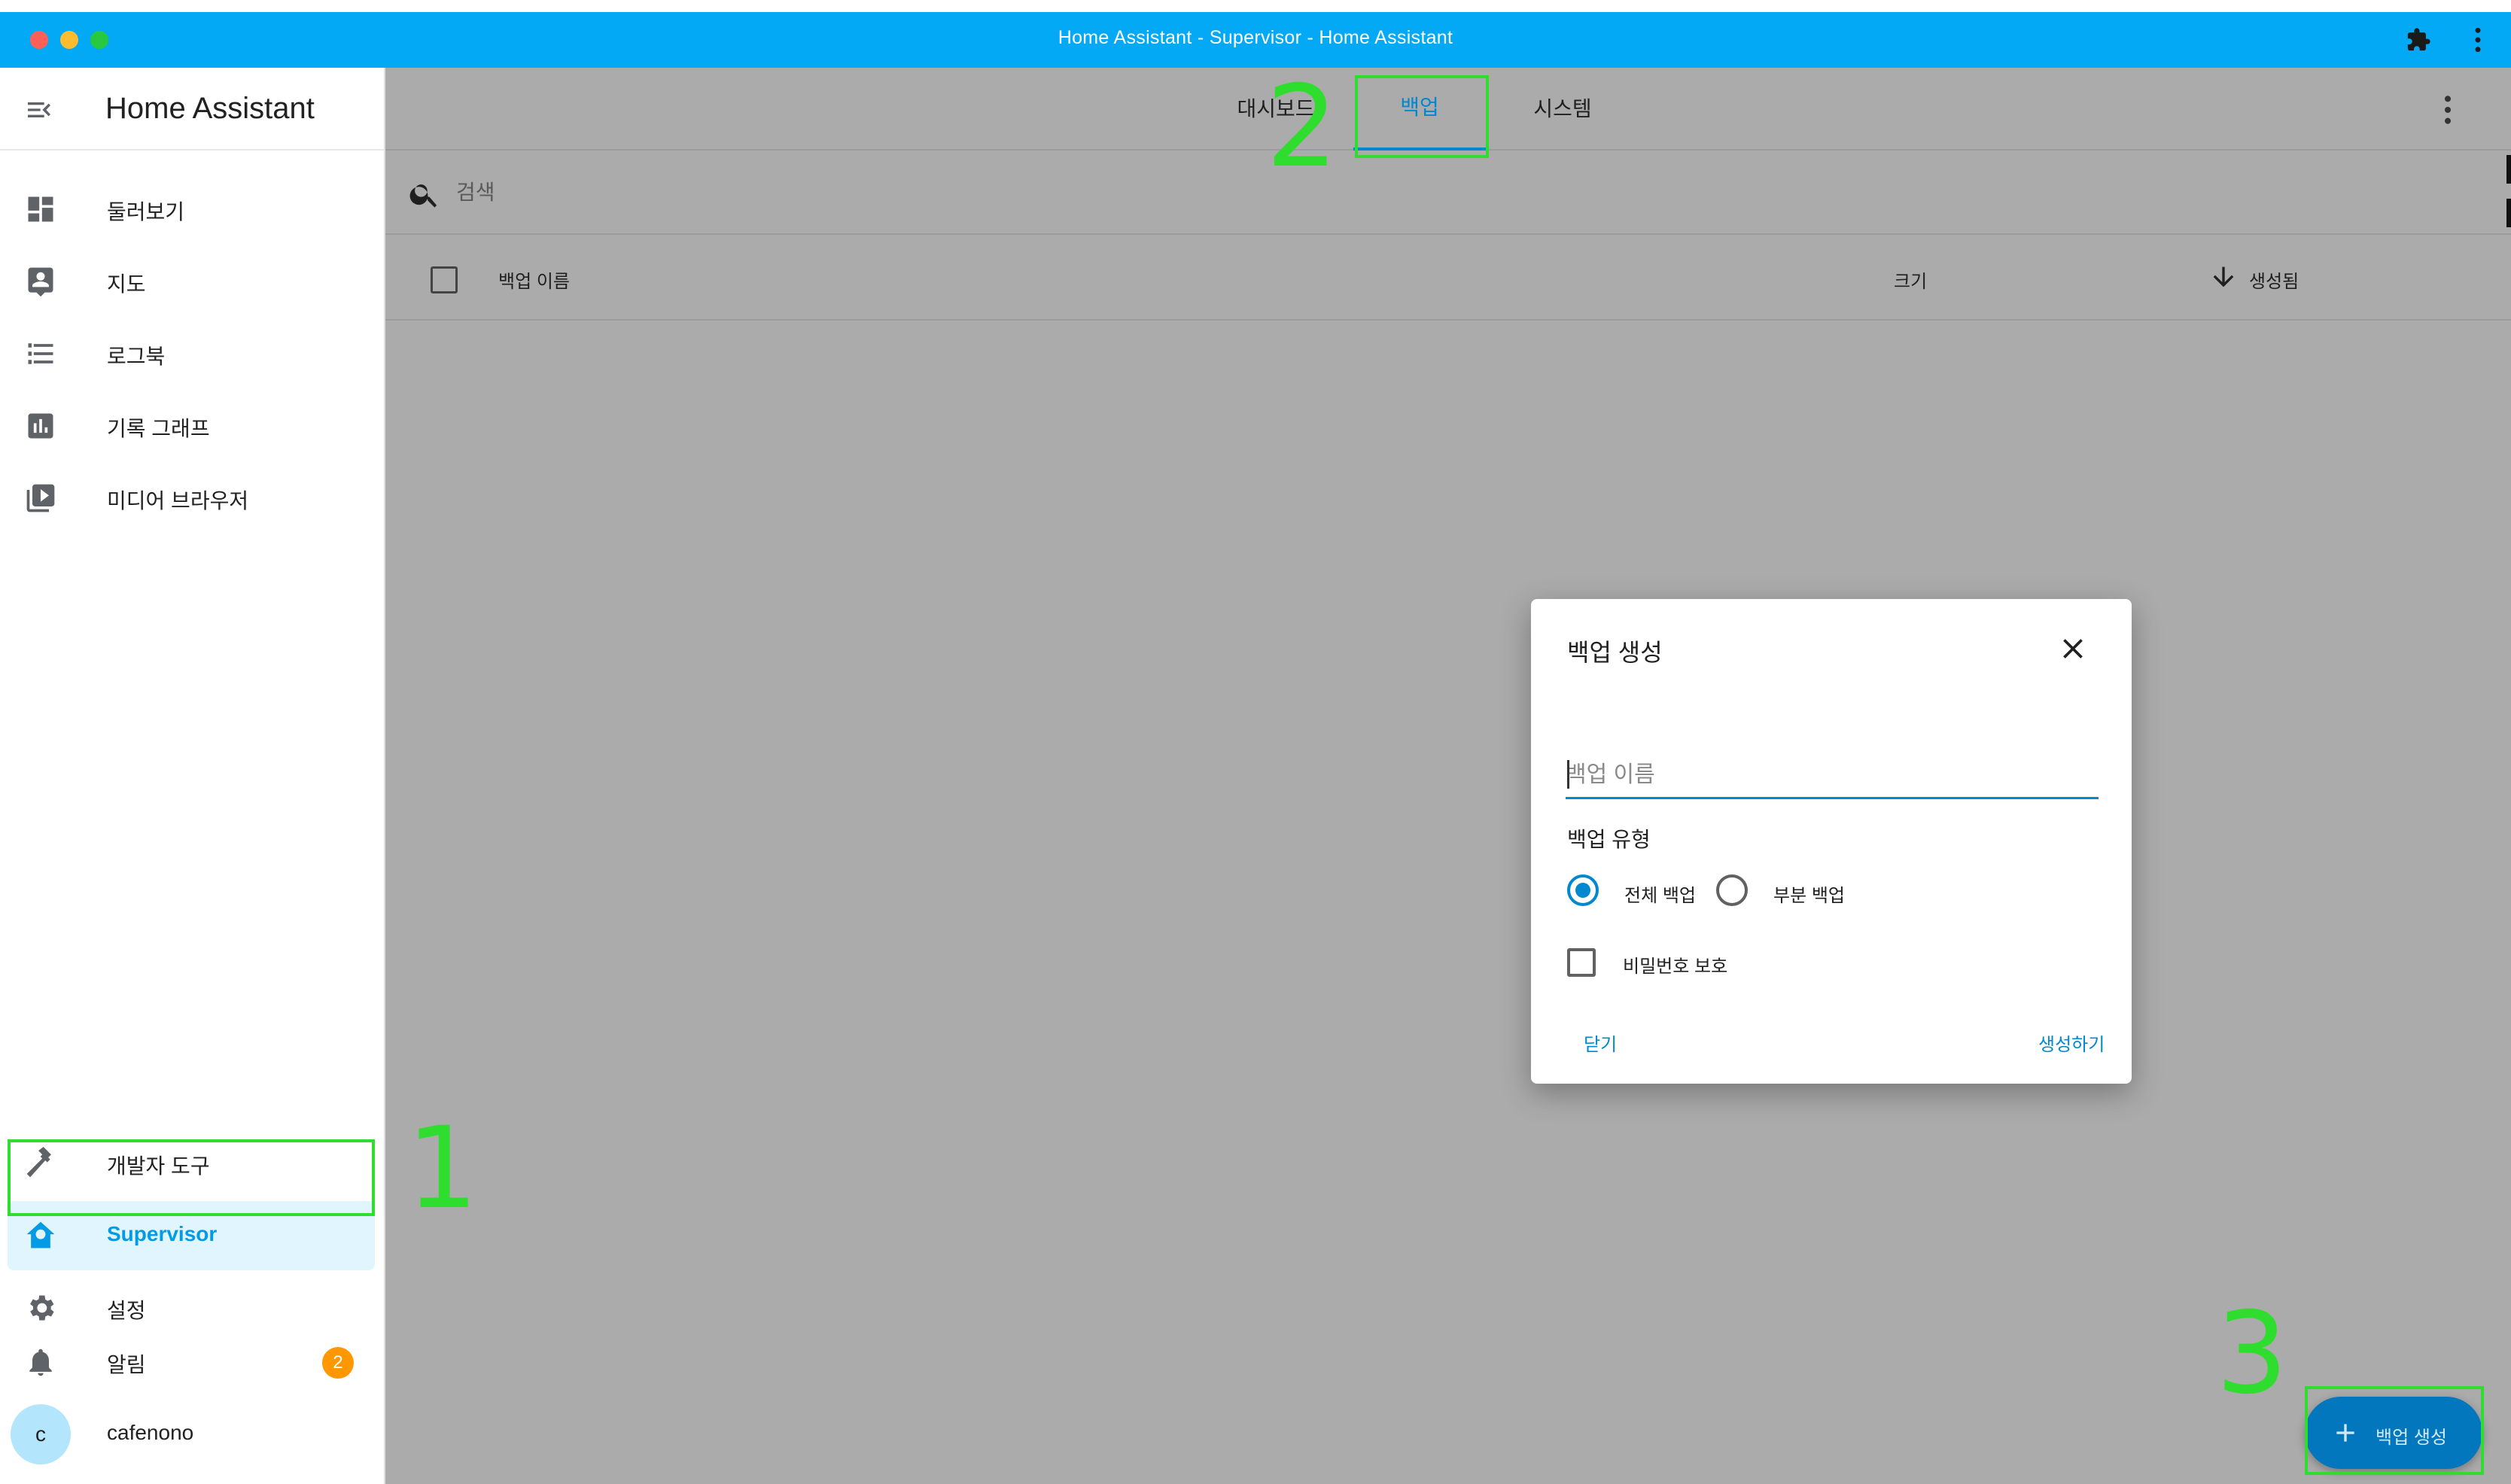  I want to click on text-caret, so click(1568, 774).